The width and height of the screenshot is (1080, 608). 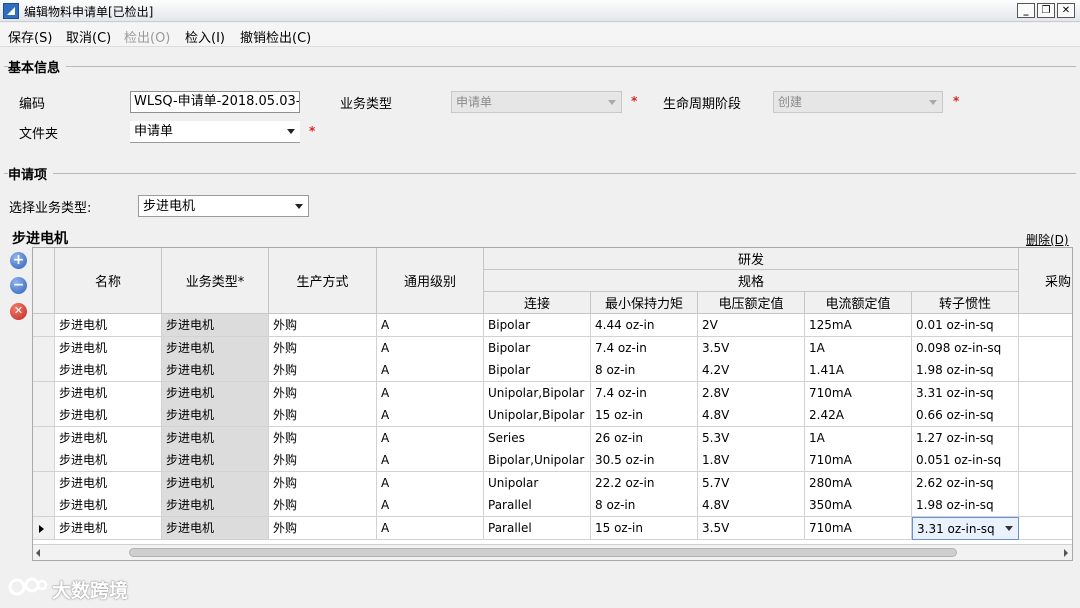 I want to click on cell-rated-current: 125mA, so click(x=858, y=325).